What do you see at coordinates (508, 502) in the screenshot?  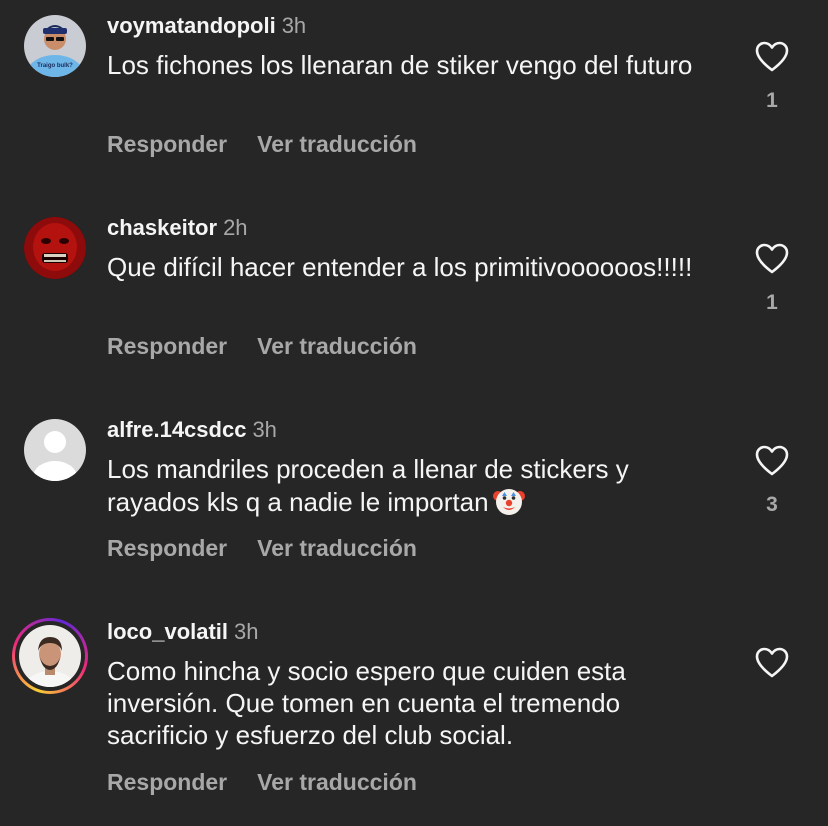 I see `clown-face-emoji-icon` at bounding box center [508, 502].